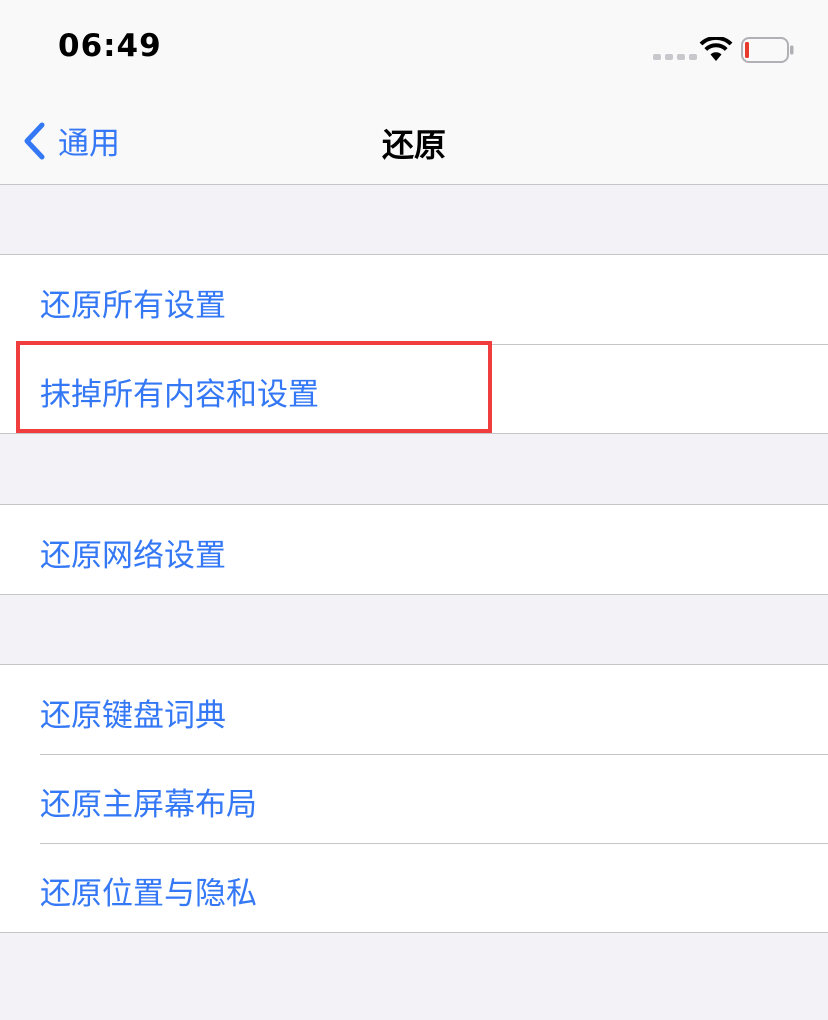 This screenshot has height=1020, width=828. I want to click on list-item-label: 还原主屏幕布局, so click(148, 805).